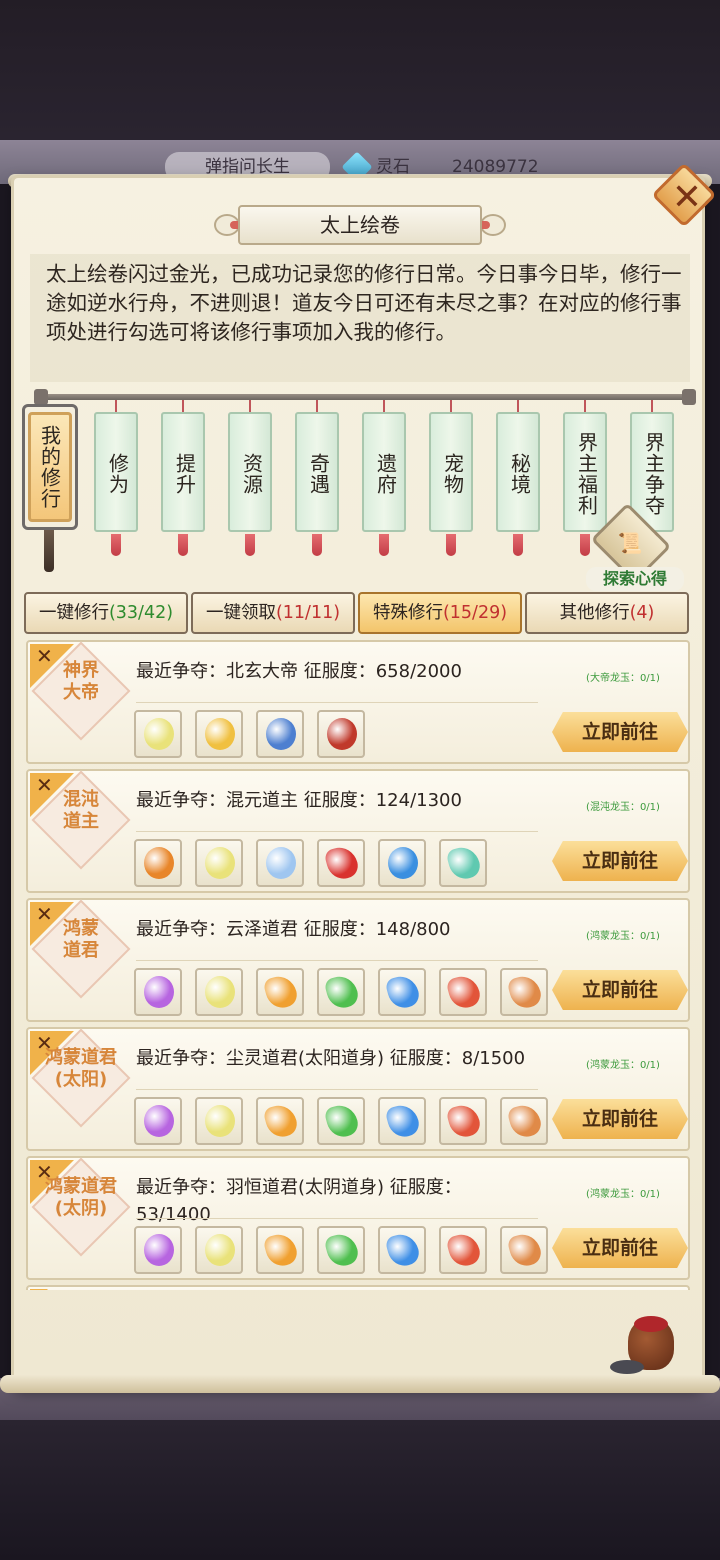 This screenshot has width=720, height=1560. What do you see at coordinates (106, 613) in the screenshot?
I see `one-click-cultivate-button: 一键修行(33/42)` at bounding box center [106, 613].